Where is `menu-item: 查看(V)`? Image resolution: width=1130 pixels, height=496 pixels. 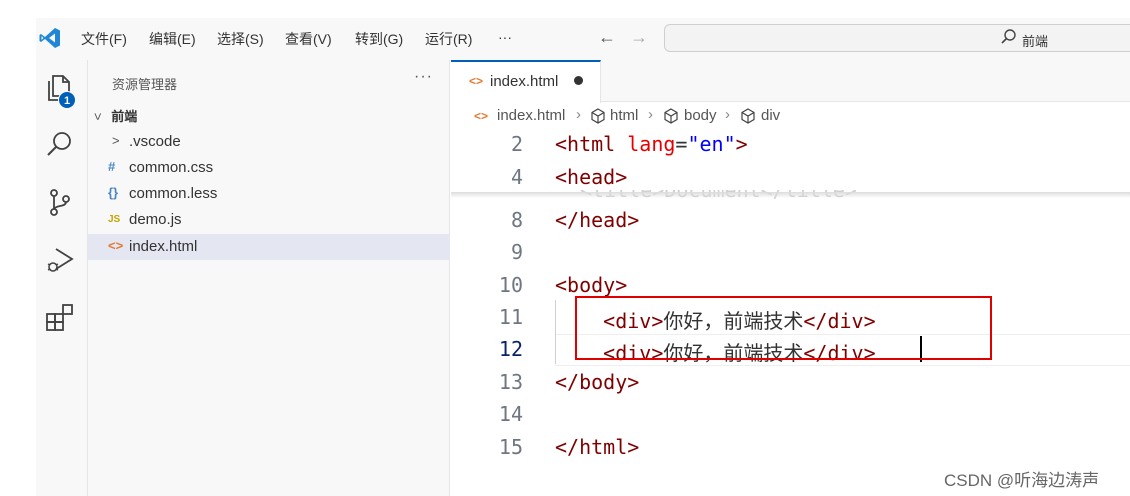 menu-item: 查看(V) is located at coordinates (308, 39).